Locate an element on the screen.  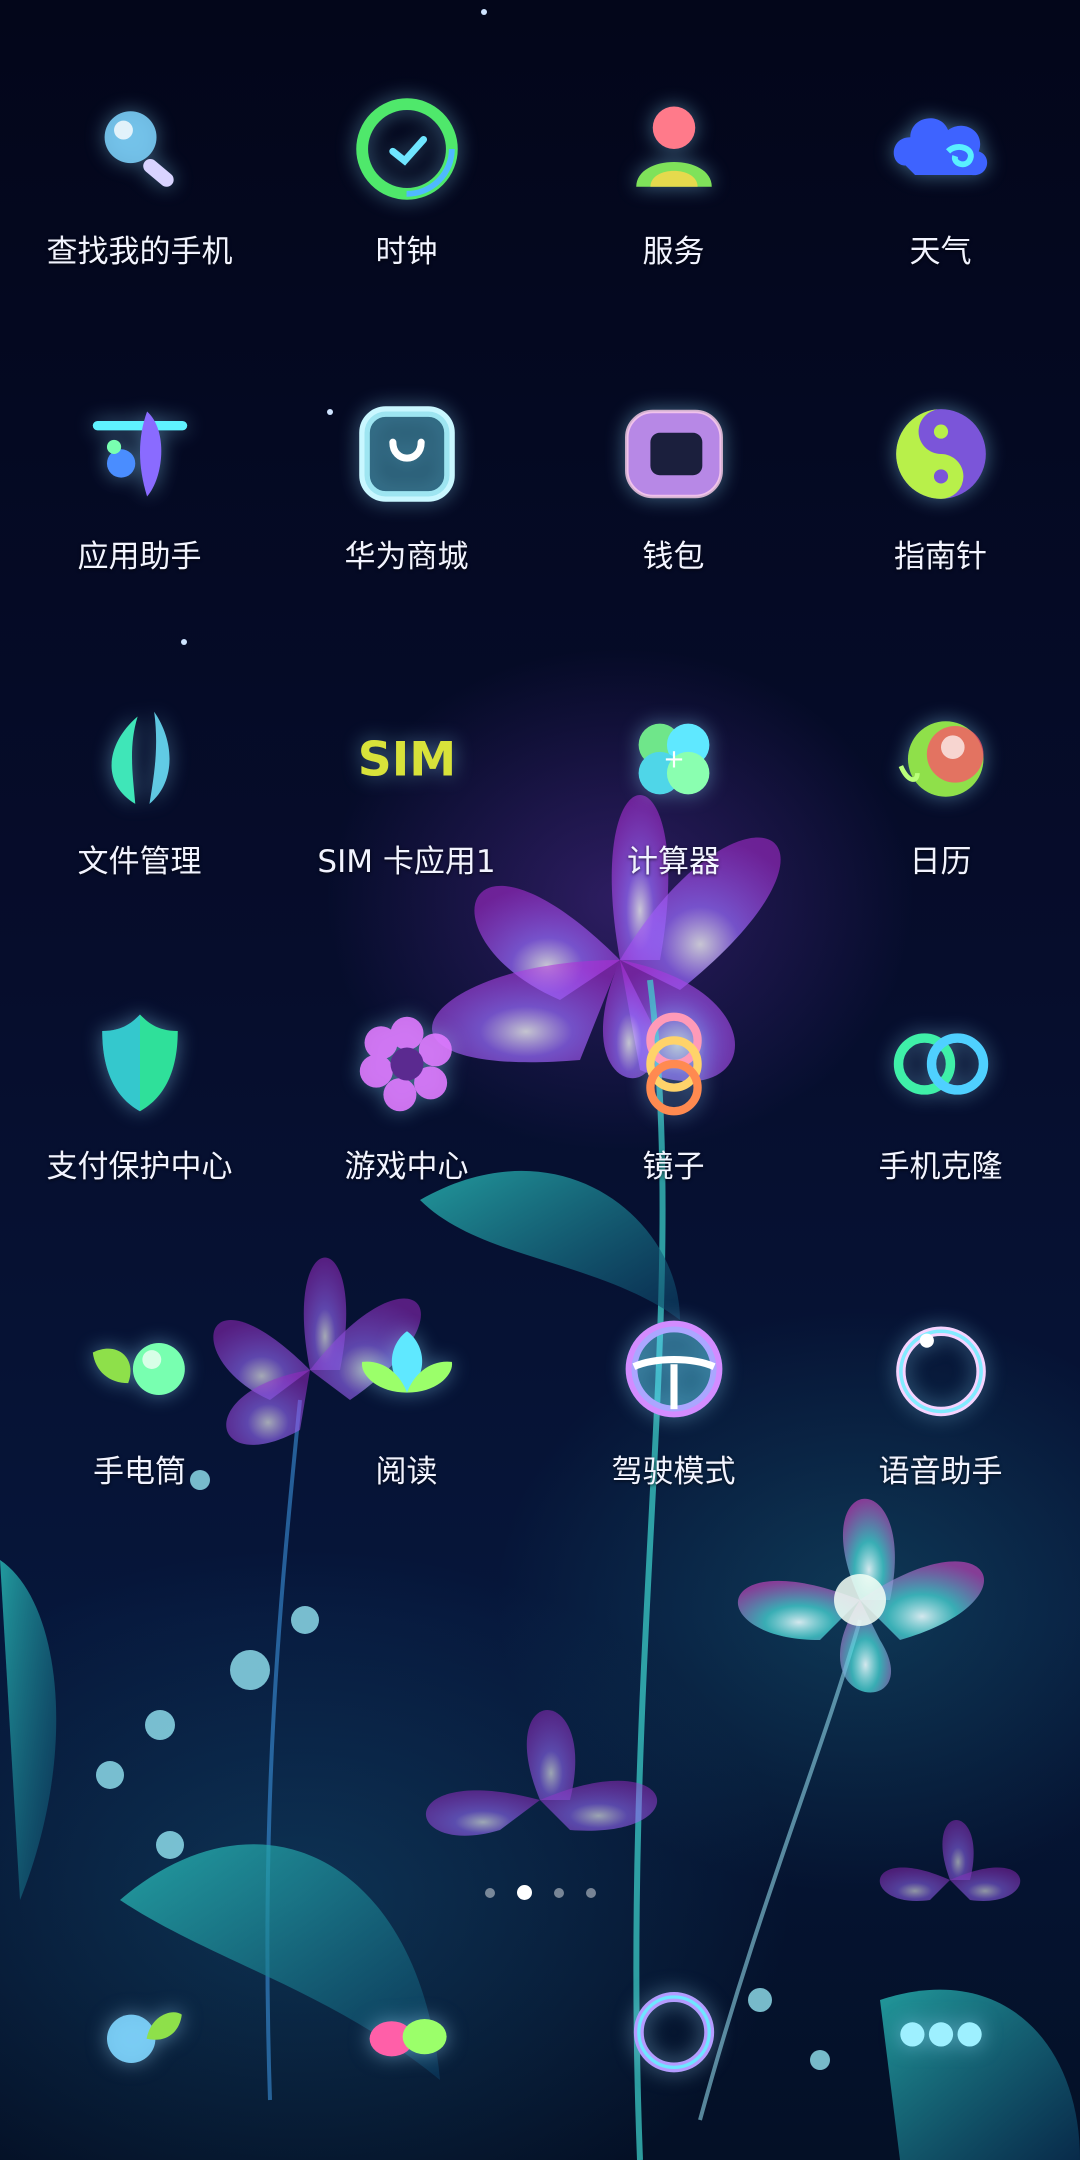
clover-calculator-icon: + is located at coordinates (674, 759).